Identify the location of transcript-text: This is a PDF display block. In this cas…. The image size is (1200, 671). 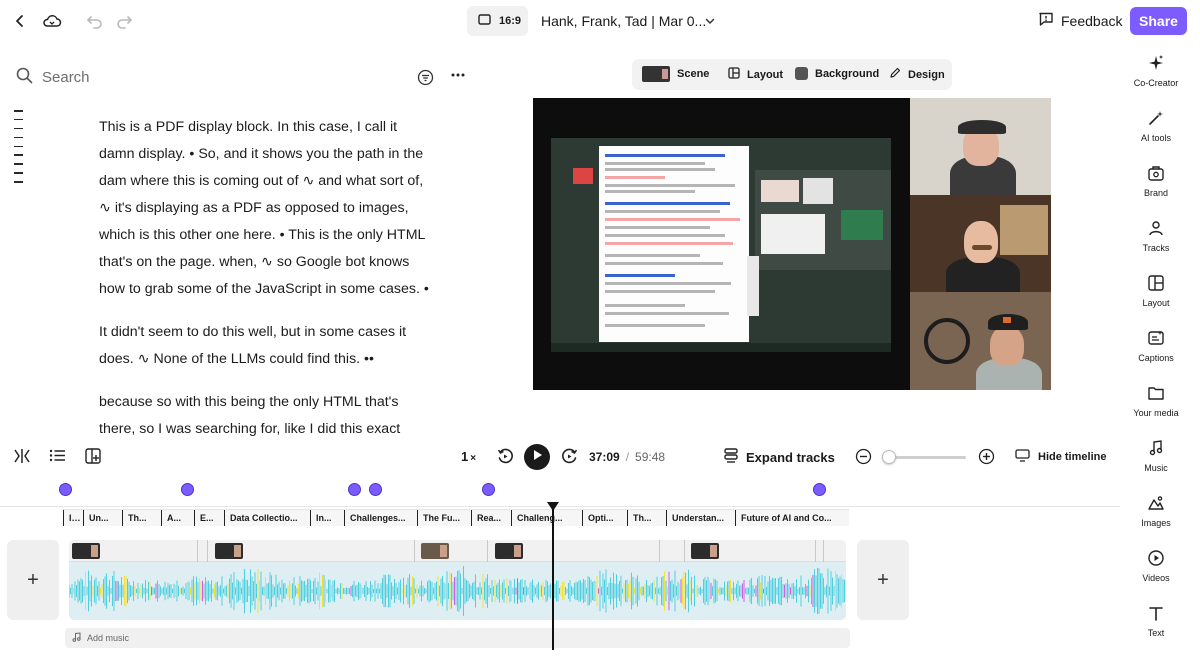
(264, 277).